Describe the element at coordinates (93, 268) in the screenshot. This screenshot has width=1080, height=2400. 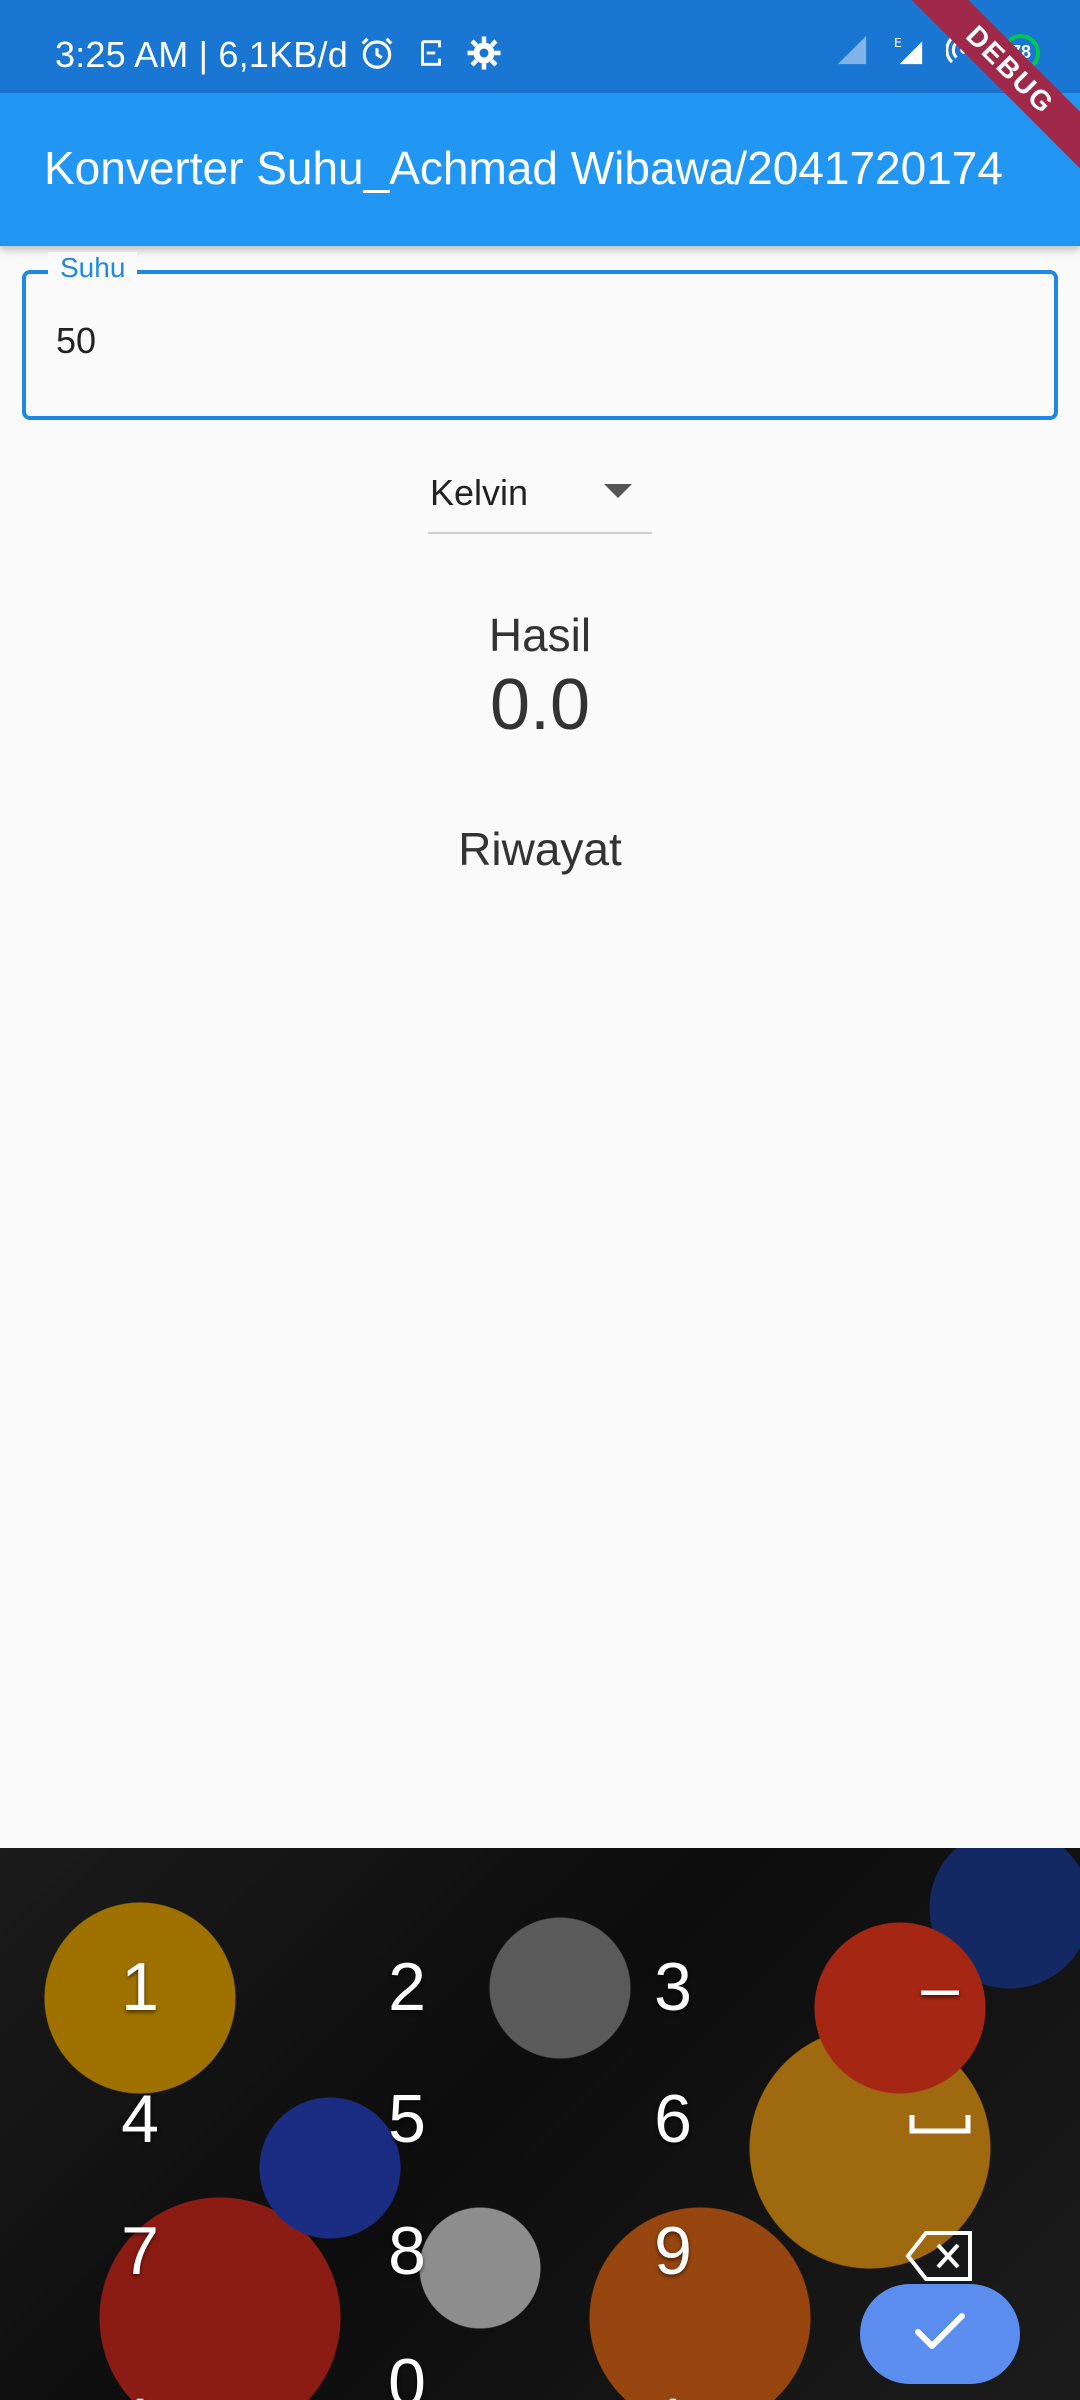
I see `temperature-field-label: Suhu` at that location.